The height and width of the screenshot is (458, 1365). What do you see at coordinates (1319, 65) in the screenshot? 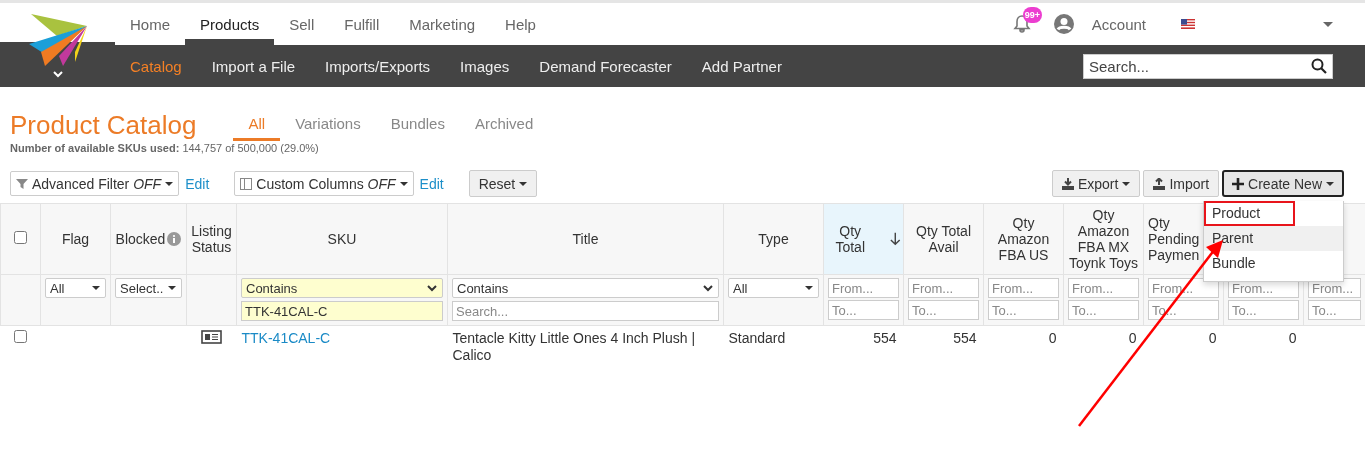
I see `search-icon` at bounding box center [1319, 65].